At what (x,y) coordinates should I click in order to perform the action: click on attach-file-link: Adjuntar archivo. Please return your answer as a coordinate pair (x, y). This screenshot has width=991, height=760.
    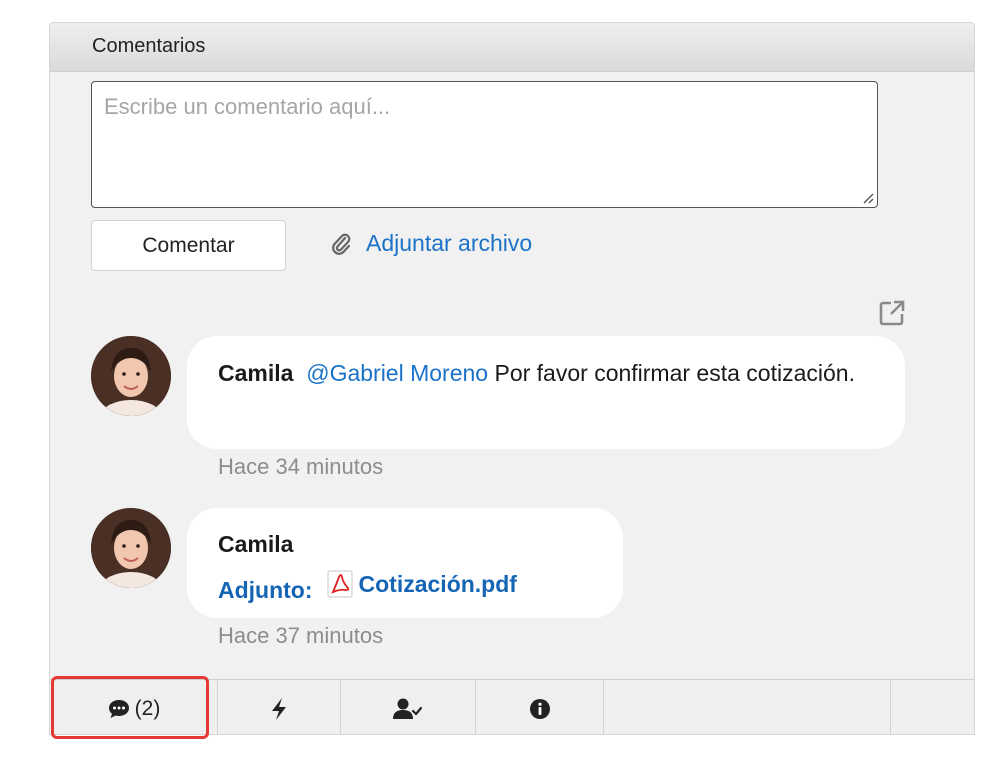
    Looking at the image, I should click on (431, 243).